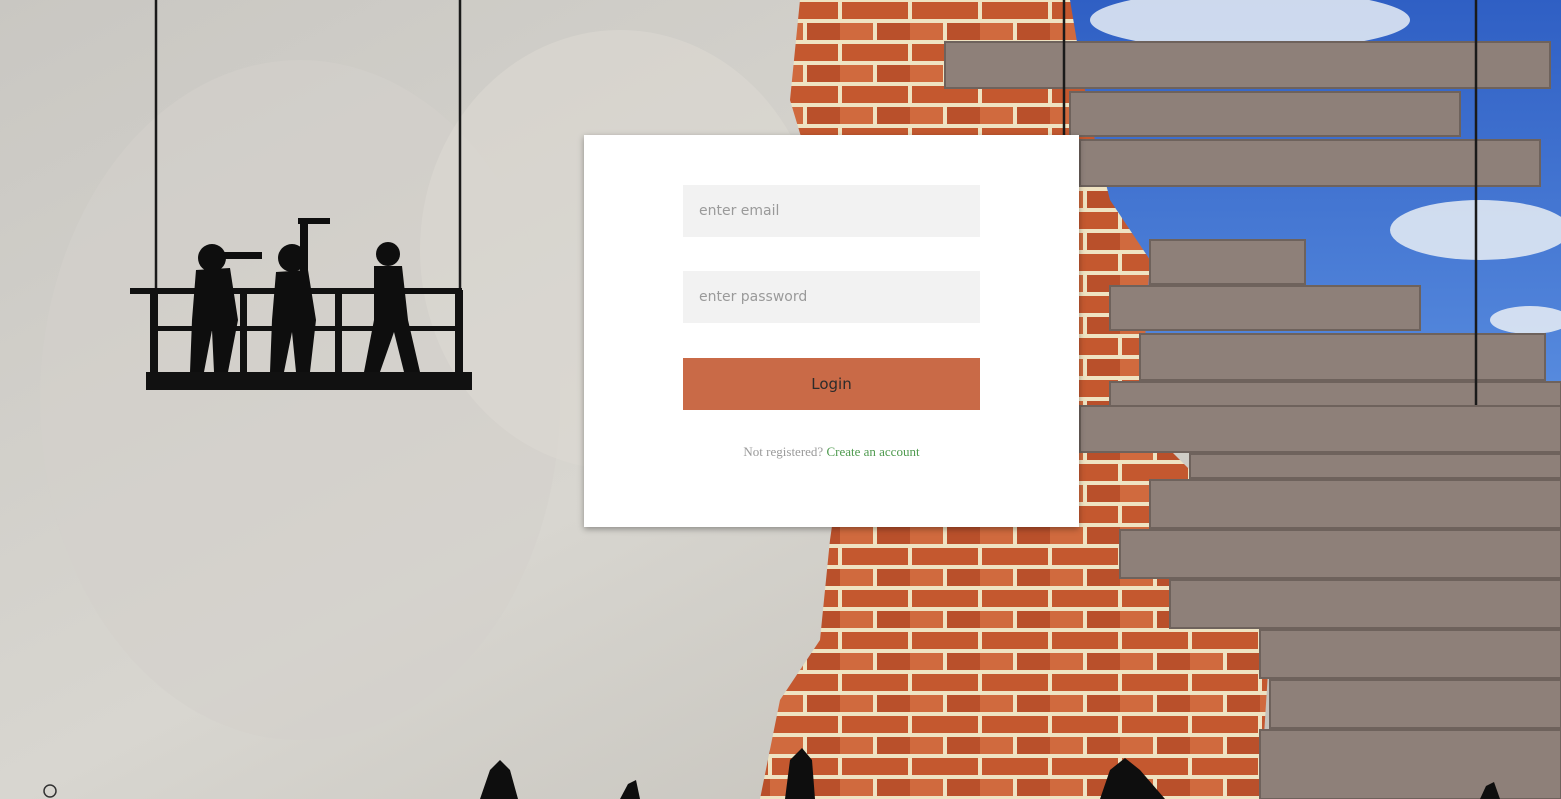 This screenshot has width=1561, height=799. What do you see at coordinates (872, 451) in the screenshot?
I see `create-account-link: Create an account` at bounding box center [872, 451].